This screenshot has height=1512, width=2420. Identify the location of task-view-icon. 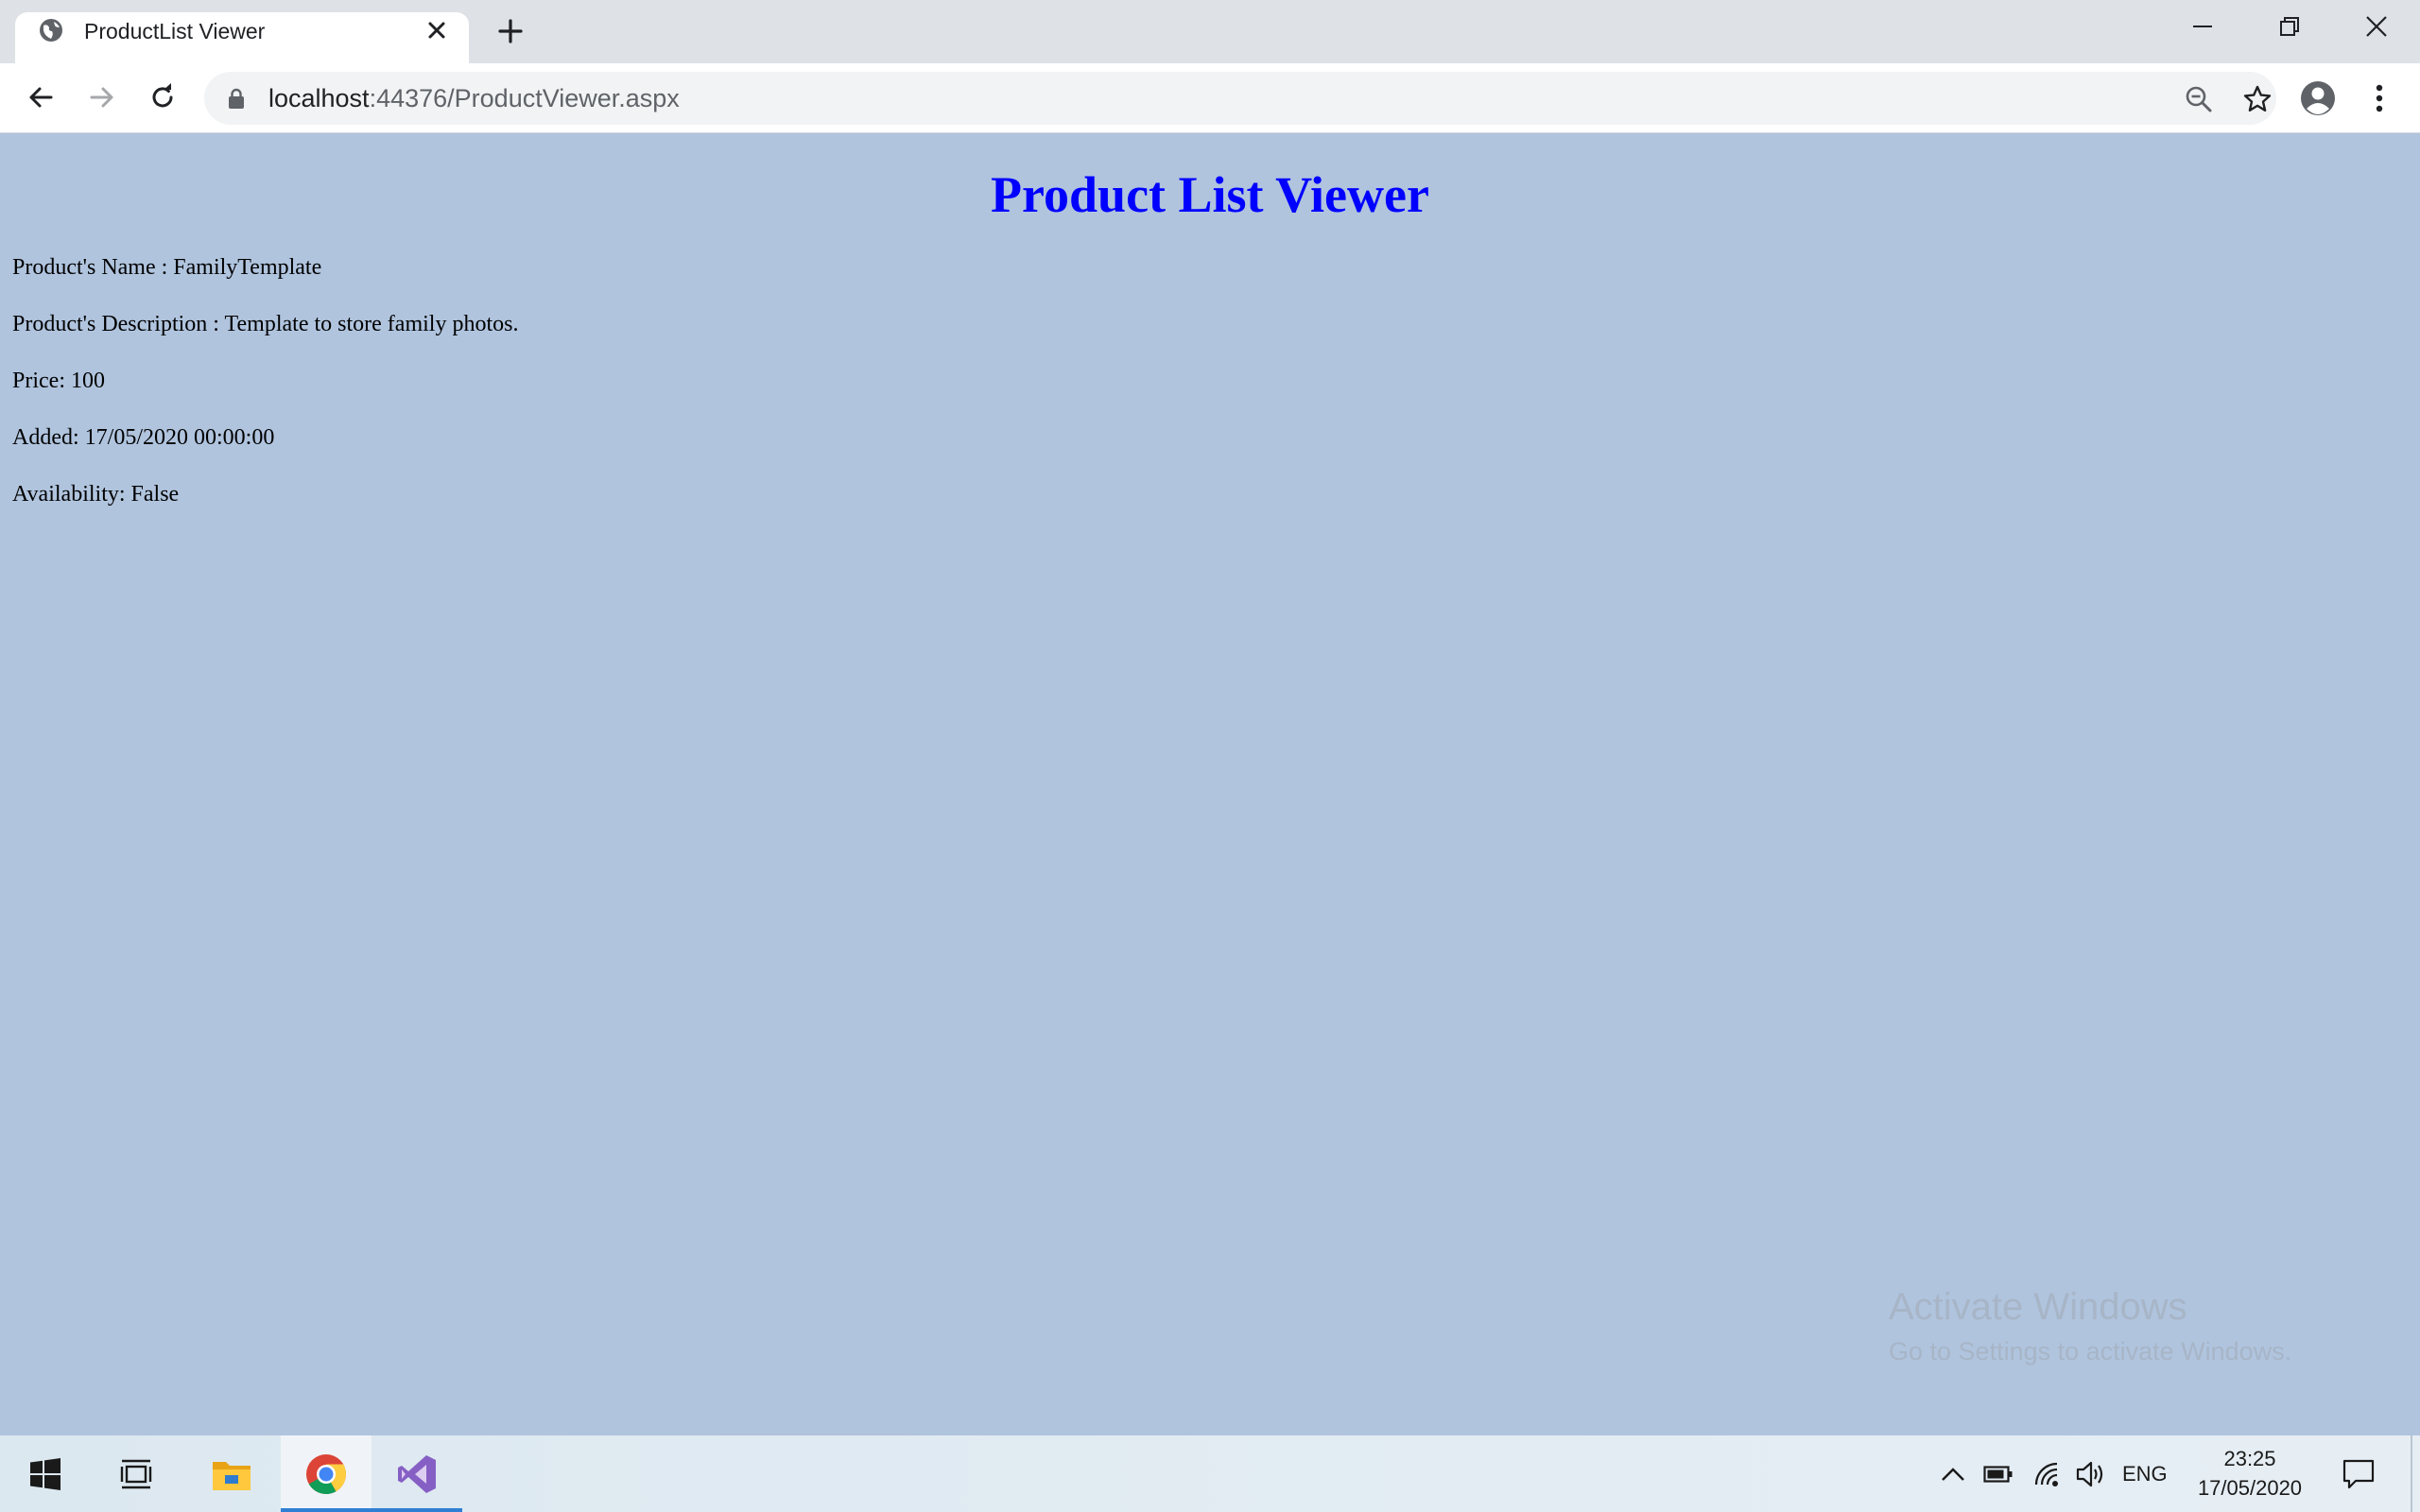
(136, 1473).